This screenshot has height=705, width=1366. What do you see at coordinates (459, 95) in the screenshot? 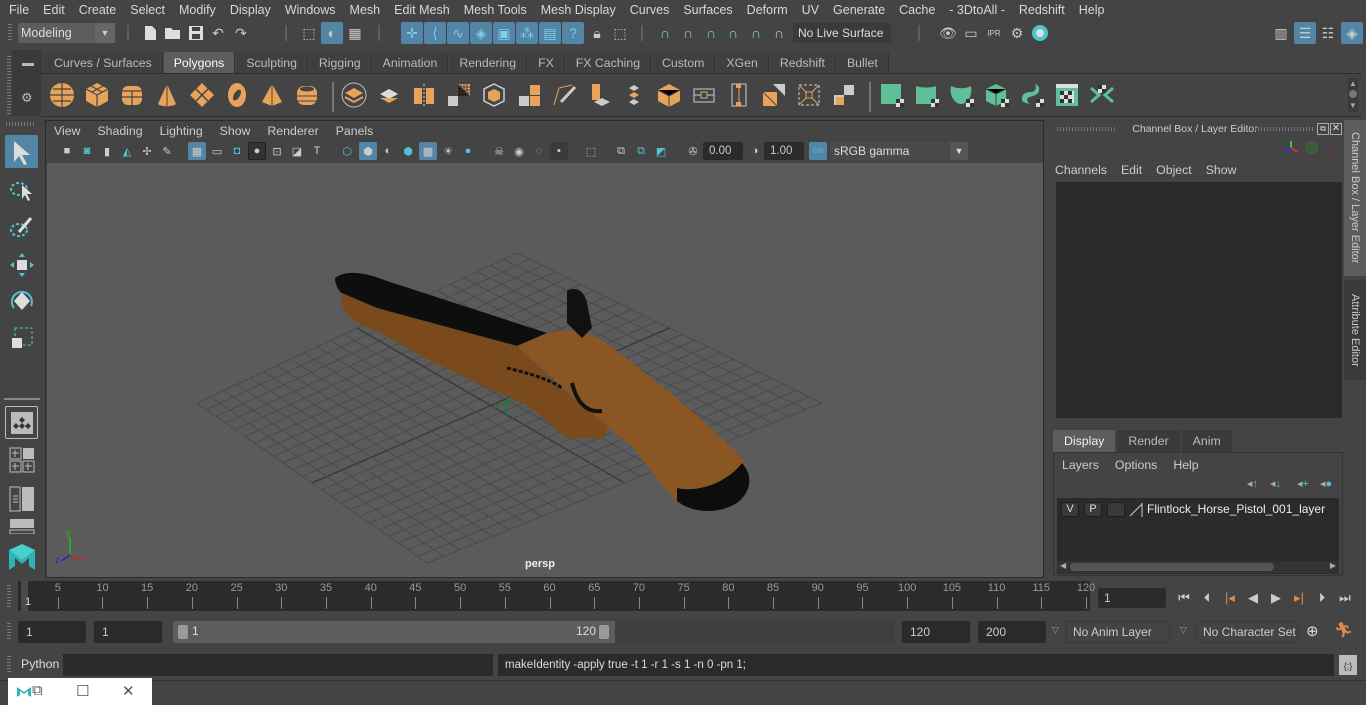
I see `smooth-icon` at bounding box center [459, 95].